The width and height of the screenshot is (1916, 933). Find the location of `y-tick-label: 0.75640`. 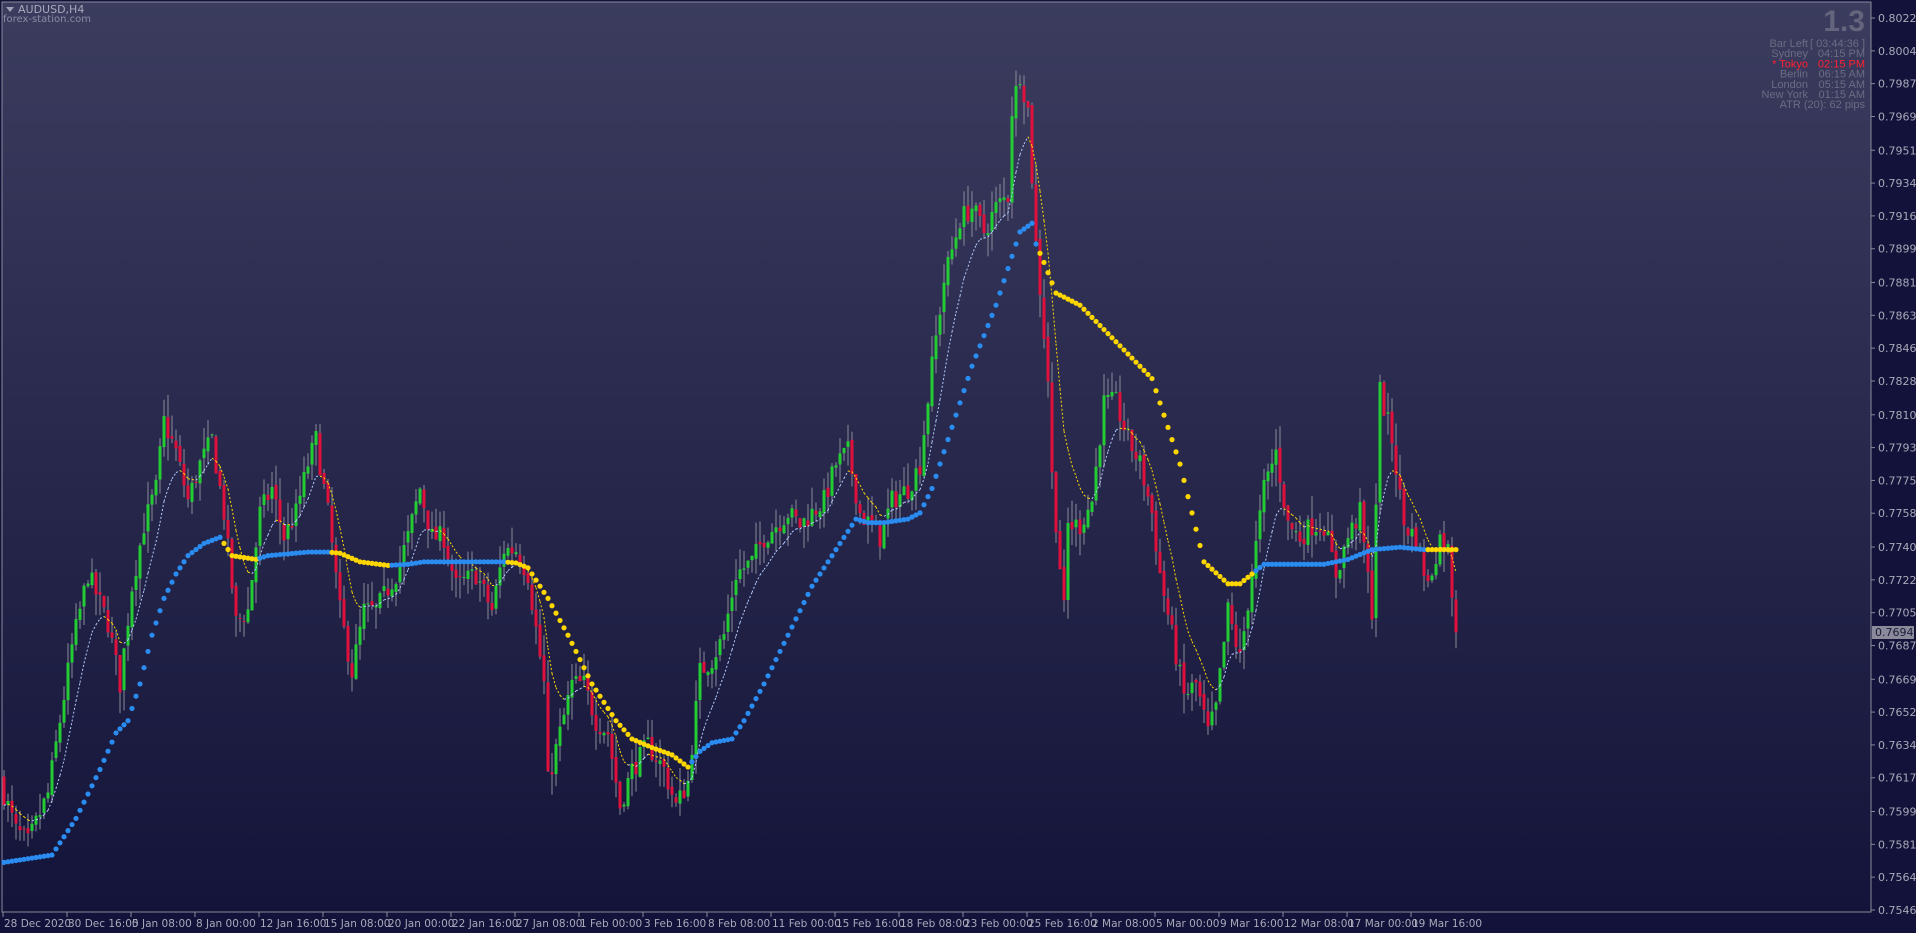

y-tick-label: 0.75640 is located at coordinates (1897, 877).